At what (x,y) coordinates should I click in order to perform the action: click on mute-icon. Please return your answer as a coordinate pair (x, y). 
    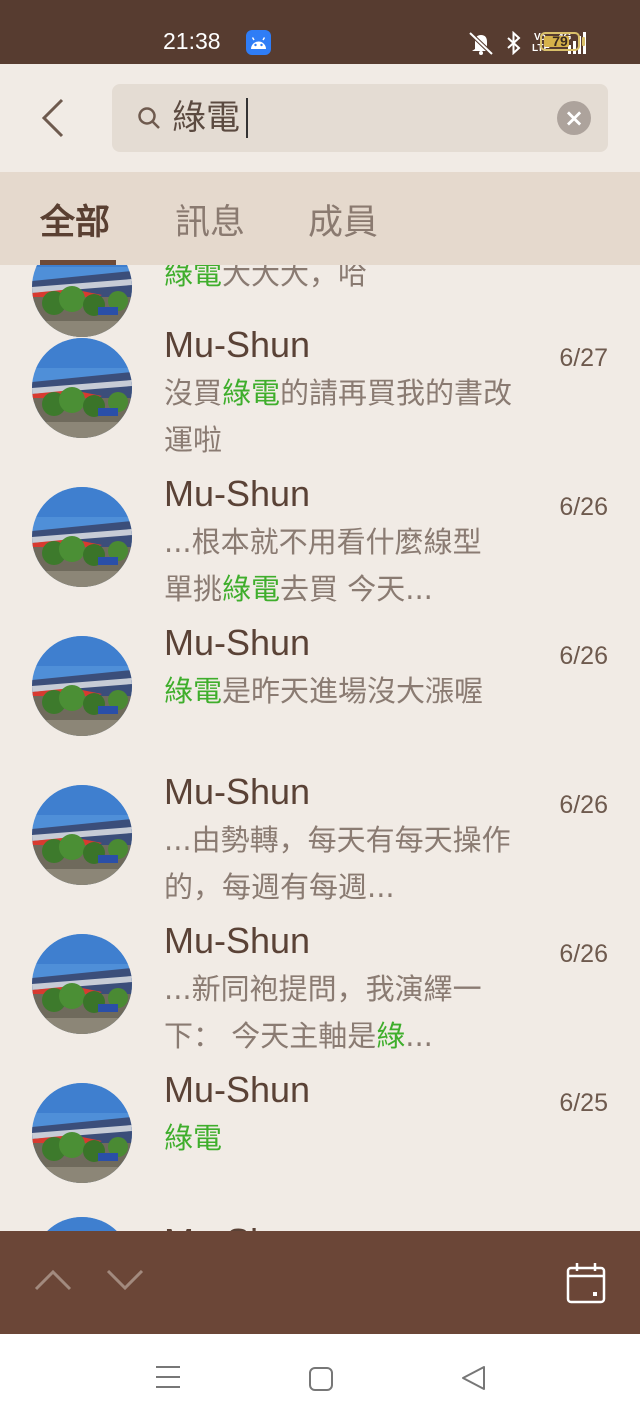
    Looking at the image, I should click on (481, 43).